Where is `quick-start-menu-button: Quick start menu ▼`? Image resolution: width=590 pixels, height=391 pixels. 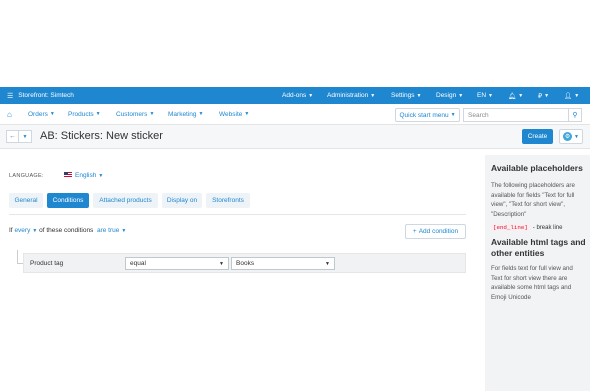
quick-start-menu-button: Quick start menu ▼ is located at coordinates (427, 115).